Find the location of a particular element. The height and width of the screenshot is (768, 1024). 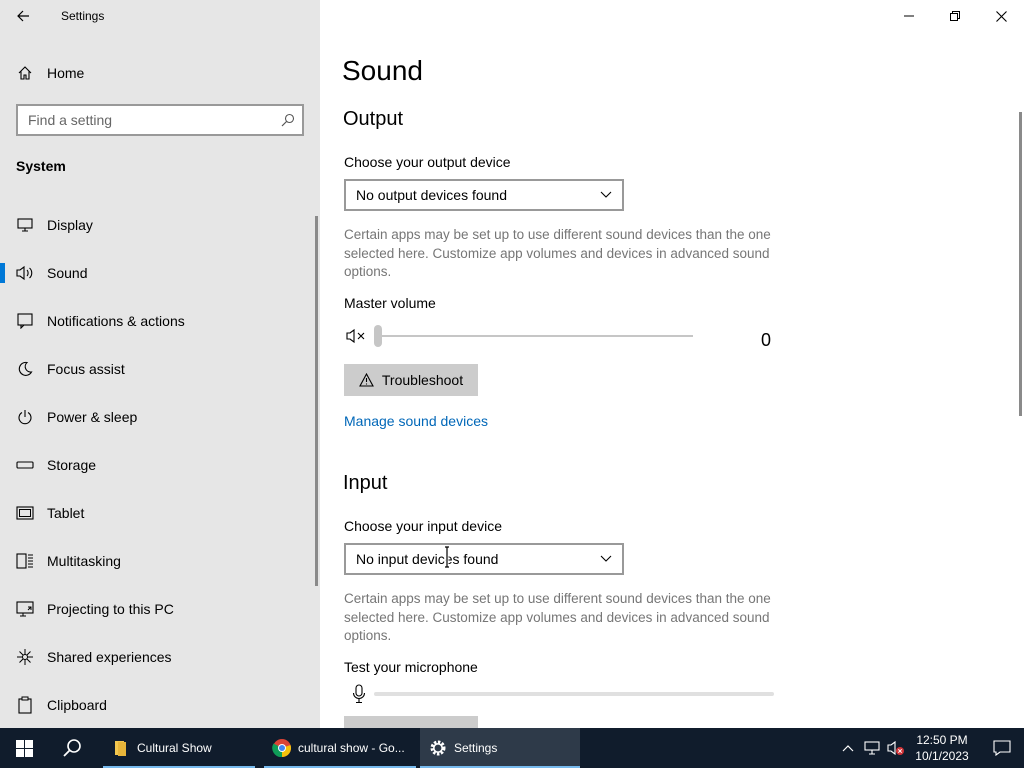

home-label: Home is located at coordinates (66, 73).